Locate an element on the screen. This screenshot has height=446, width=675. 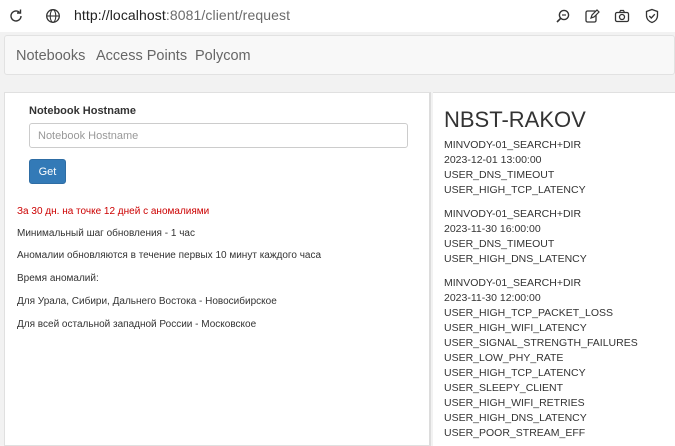
hostname-label: Notebook Hostname is located at coordinates (82, 111).